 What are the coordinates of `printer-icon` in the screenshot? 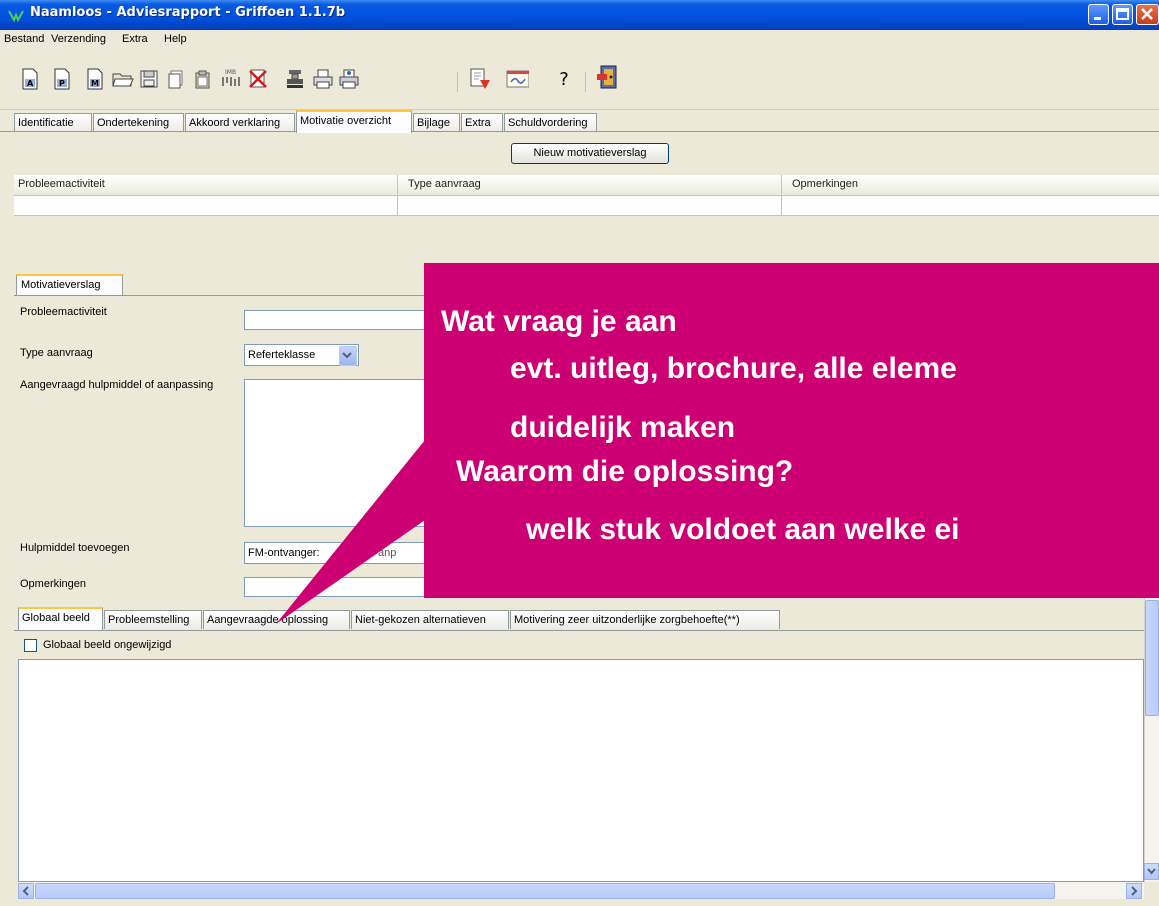 It's located at (323, 79).